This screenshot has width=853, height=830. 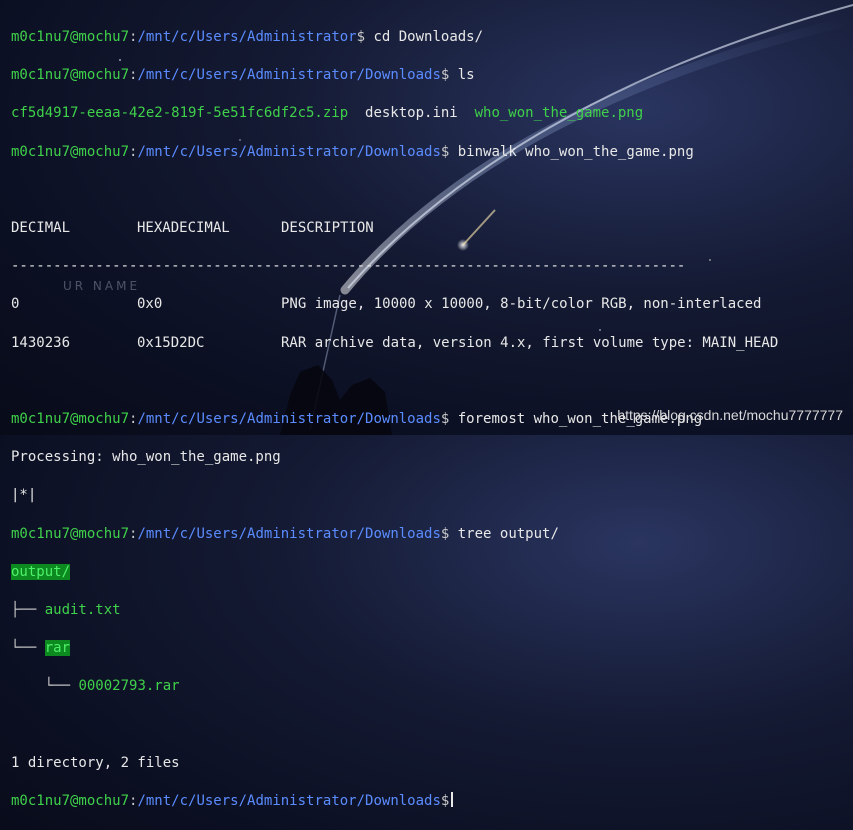 I want to click on table-cell: 0x0, so click(x=150, y=304).